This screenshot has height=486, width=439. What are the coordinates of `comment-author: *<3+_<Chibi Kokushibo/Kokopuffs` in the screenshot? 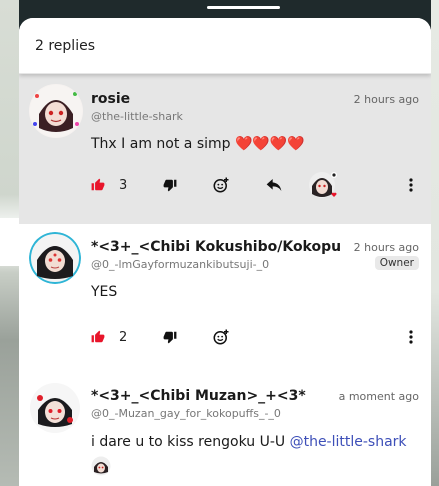 It's located at (216, 247).